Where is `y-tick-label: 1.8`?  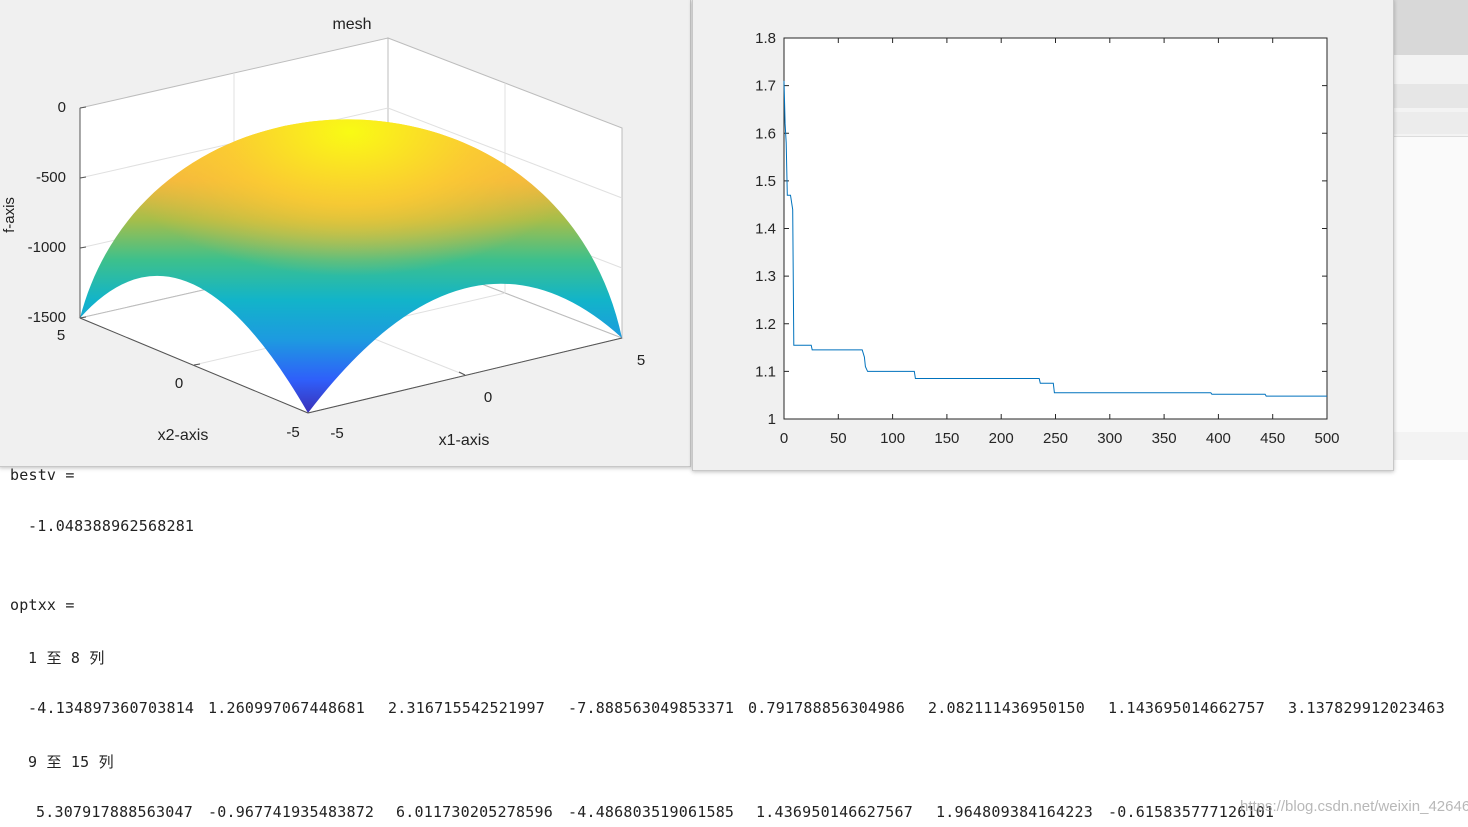
y-tick-label: 1.8 is located at coordinates (765, 38).